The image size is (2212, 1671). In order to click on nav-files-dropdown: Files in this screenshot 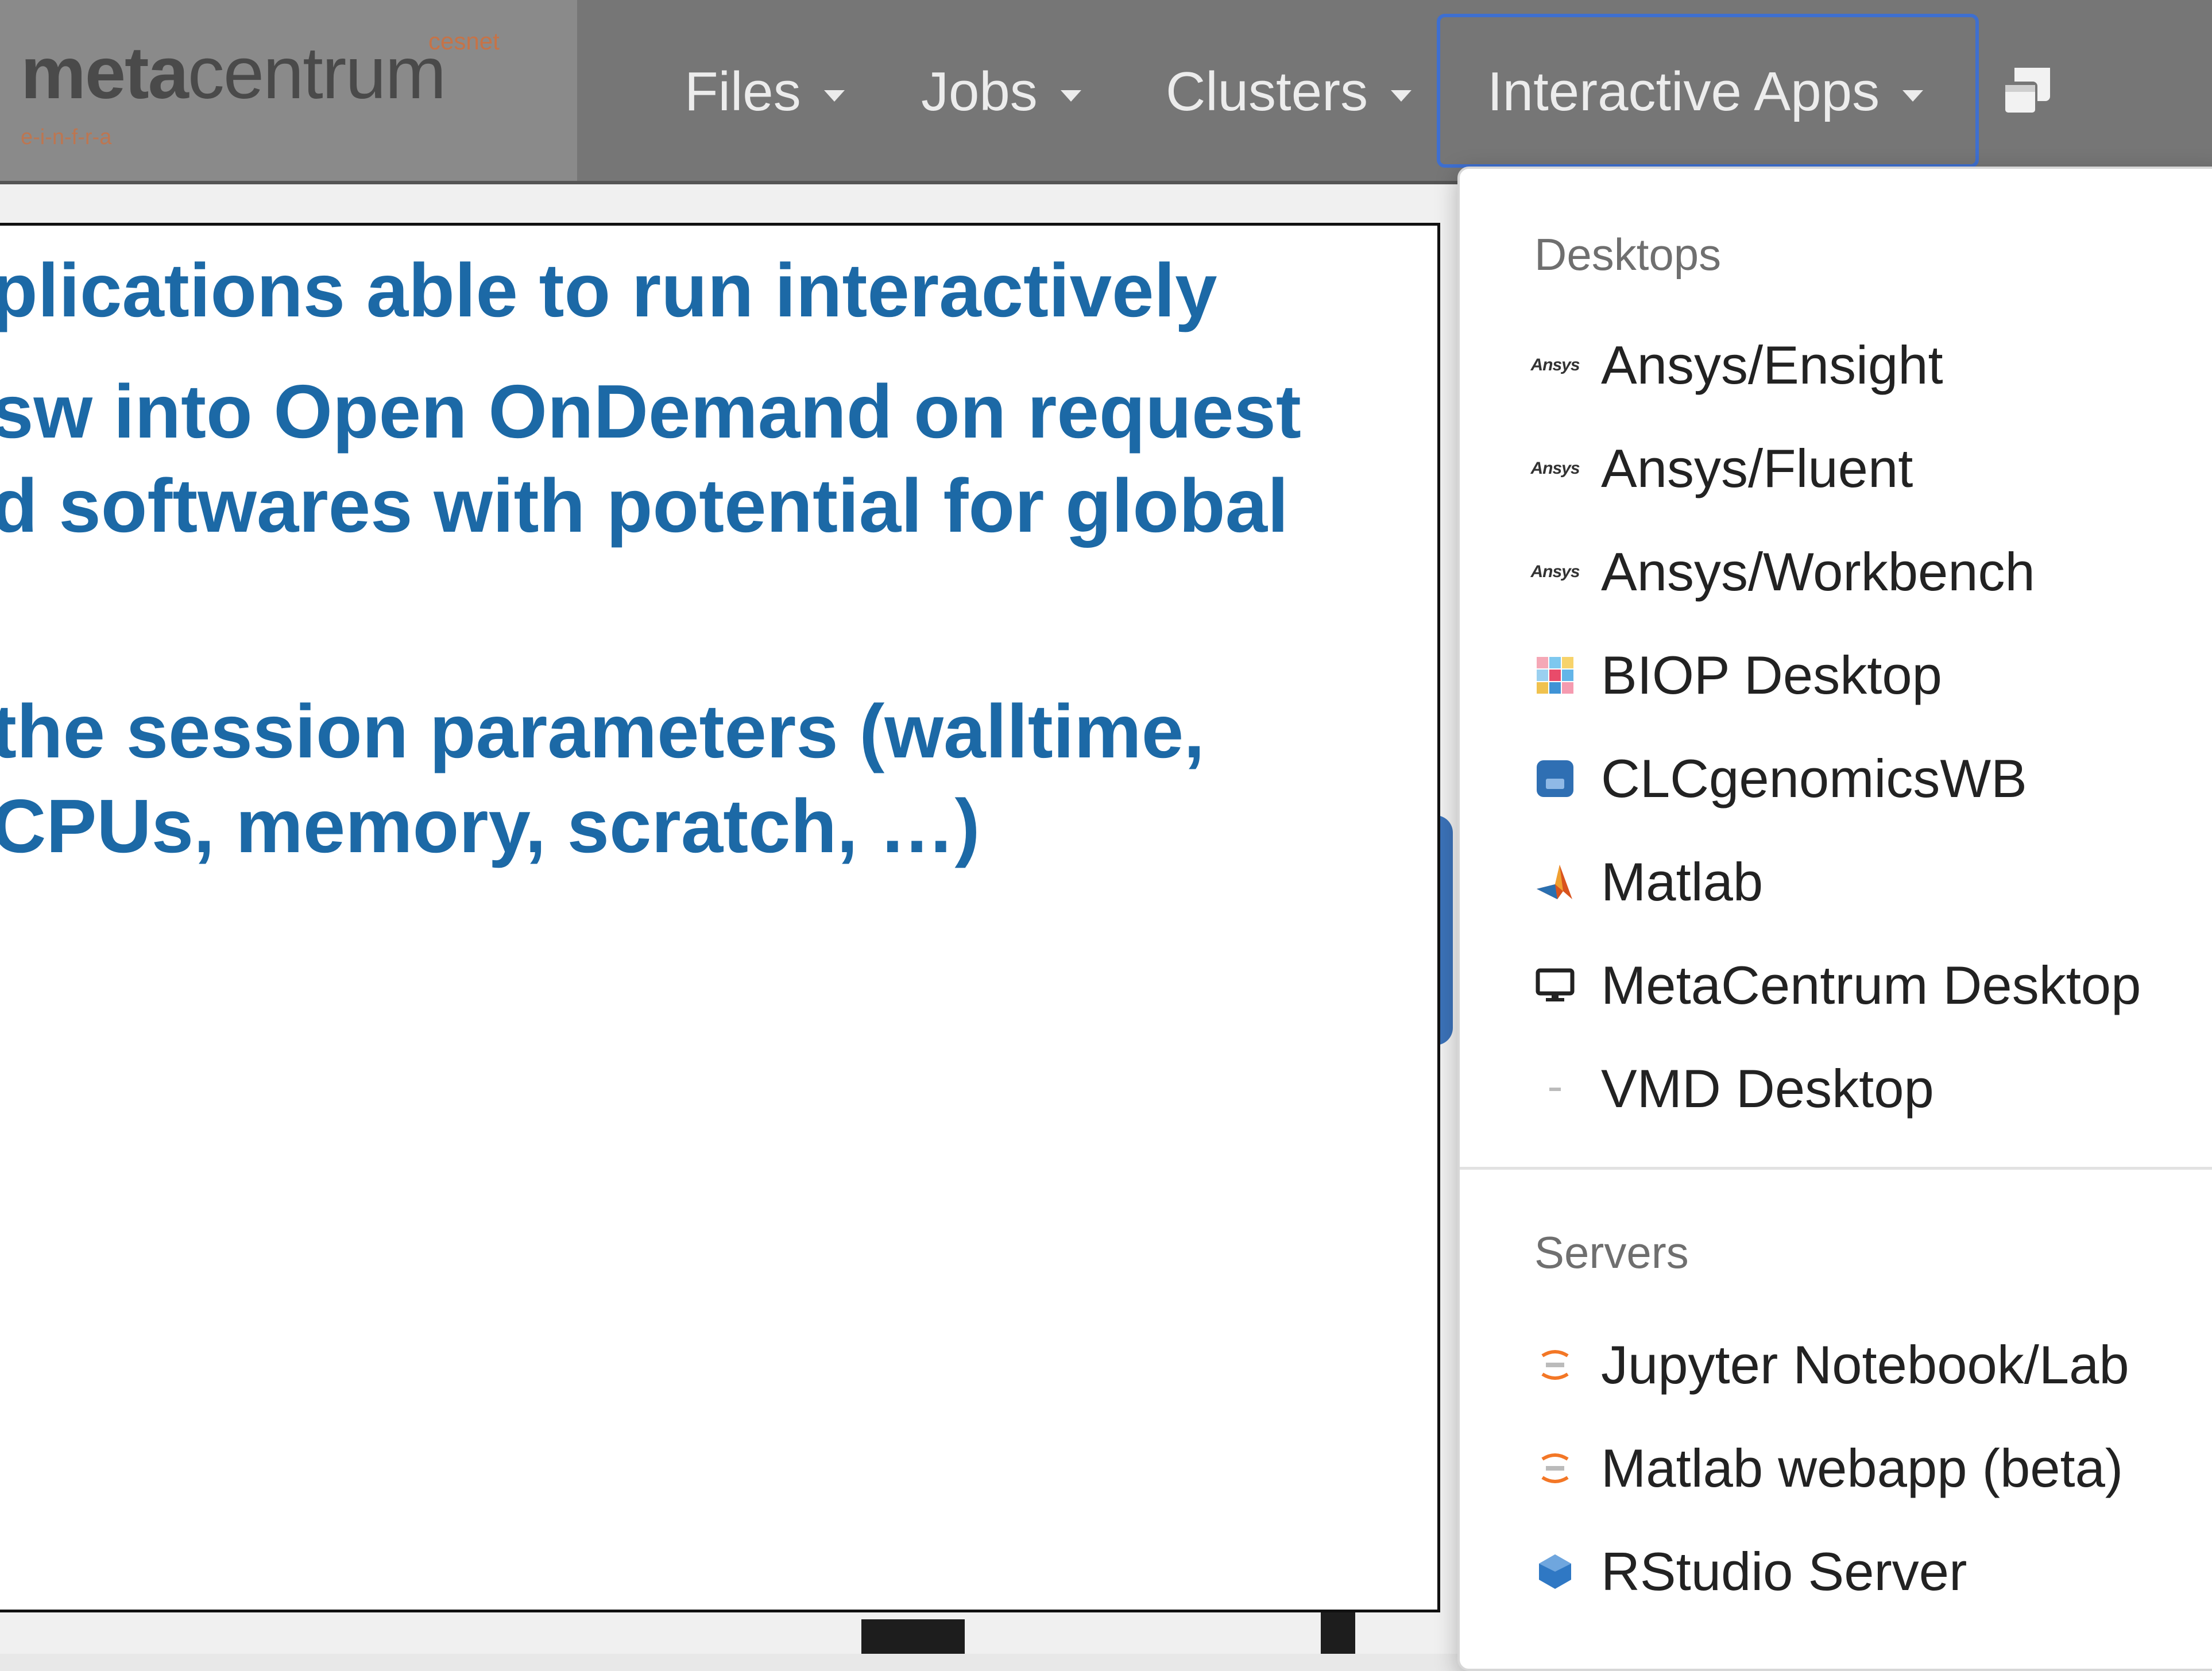, I will do `click(765, 91)`.